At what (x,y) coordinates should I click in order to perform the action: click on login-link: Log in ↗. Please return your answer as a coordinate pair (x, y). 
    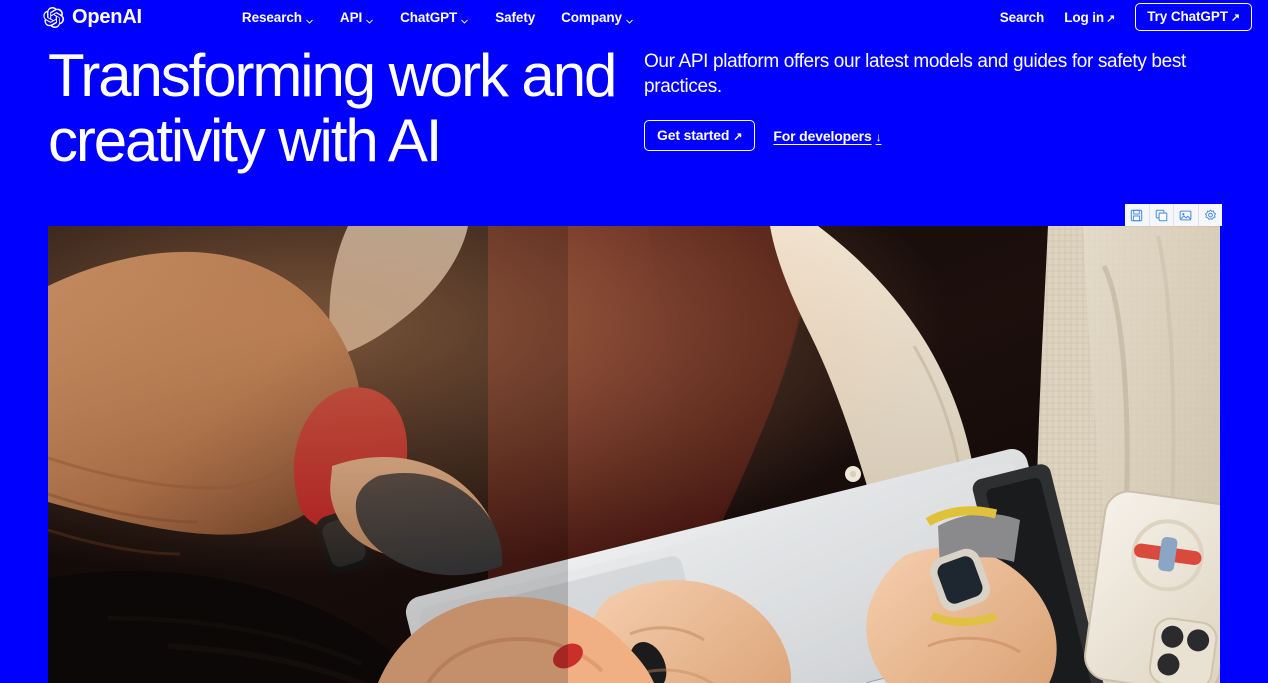
    Looking at the image, I should click on (1089, 17).